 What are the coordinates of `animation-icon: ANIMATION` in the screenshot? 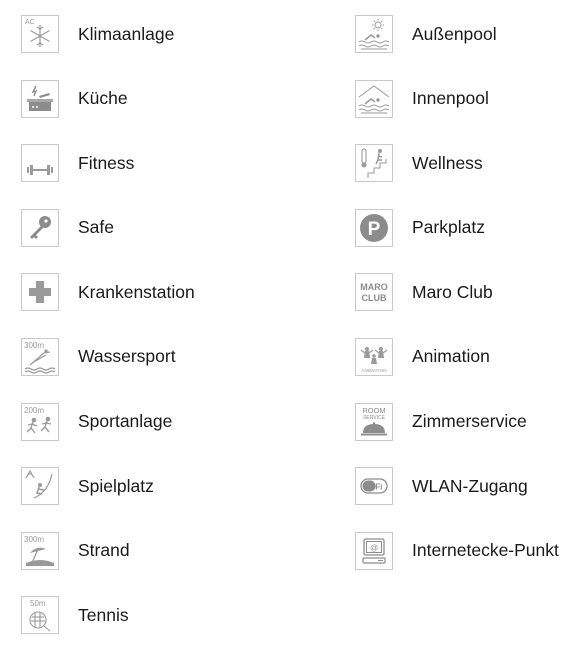 It's located at (374, 356).